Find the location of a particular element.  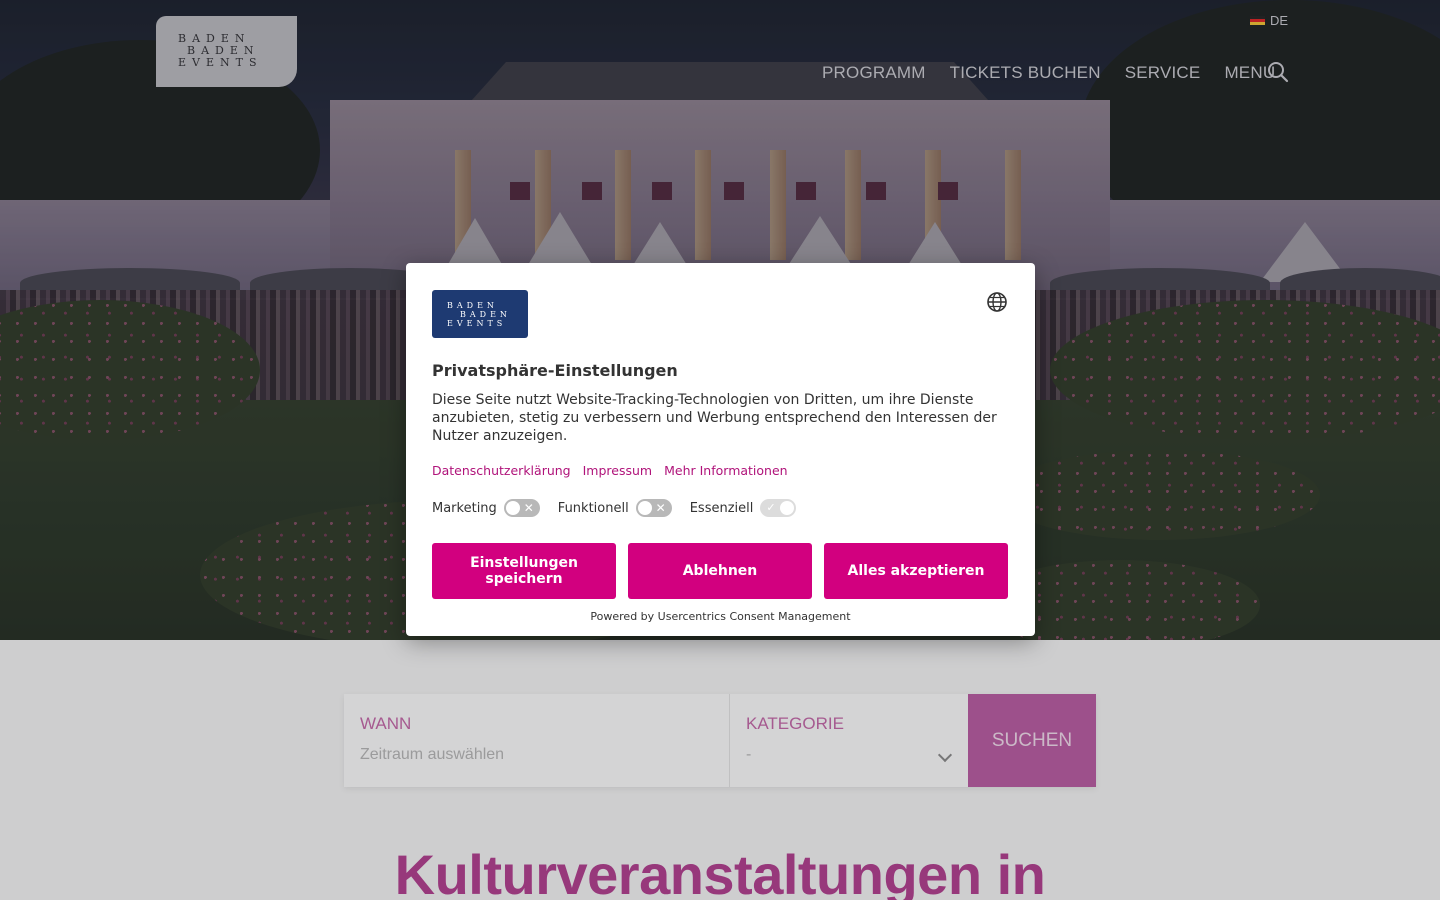

search-icon is located at coordinates (1278, 72).